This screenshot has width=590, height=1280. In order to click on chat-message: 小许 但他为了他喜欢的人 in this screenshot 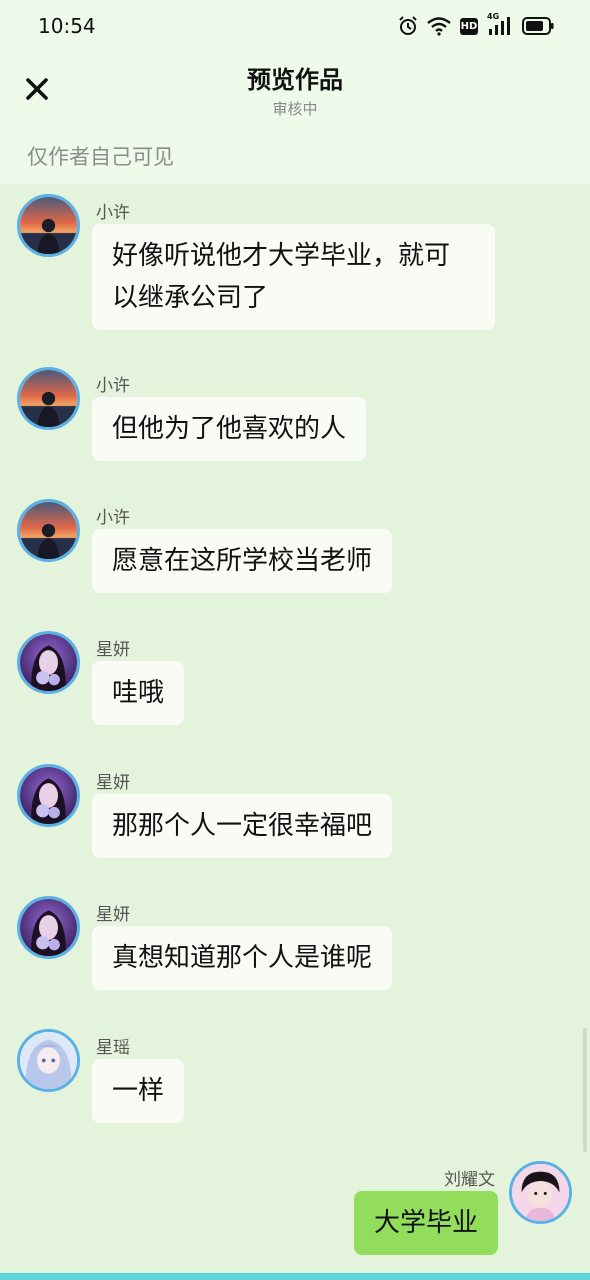, I will do `click(295, 417)`.